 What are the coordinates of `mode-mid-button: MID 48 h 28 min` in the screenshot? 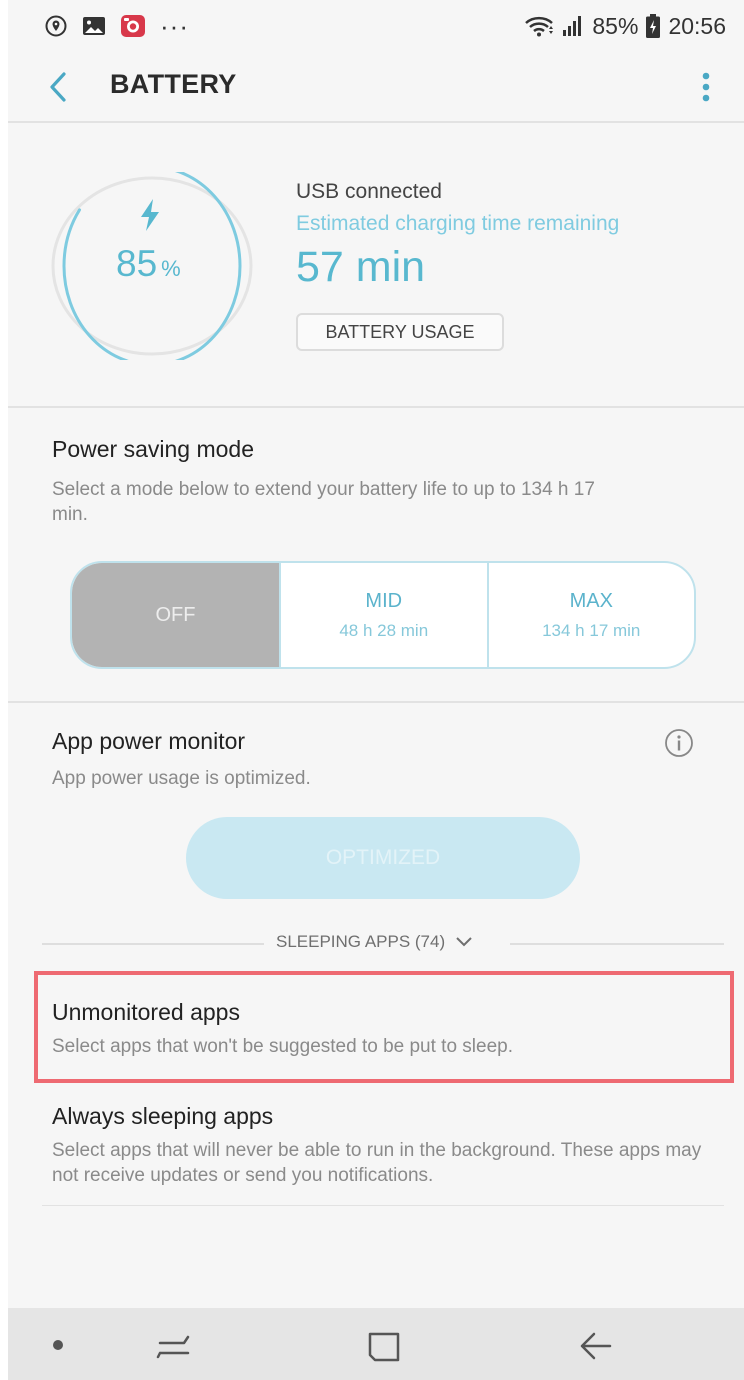 It's located at (383, 615).